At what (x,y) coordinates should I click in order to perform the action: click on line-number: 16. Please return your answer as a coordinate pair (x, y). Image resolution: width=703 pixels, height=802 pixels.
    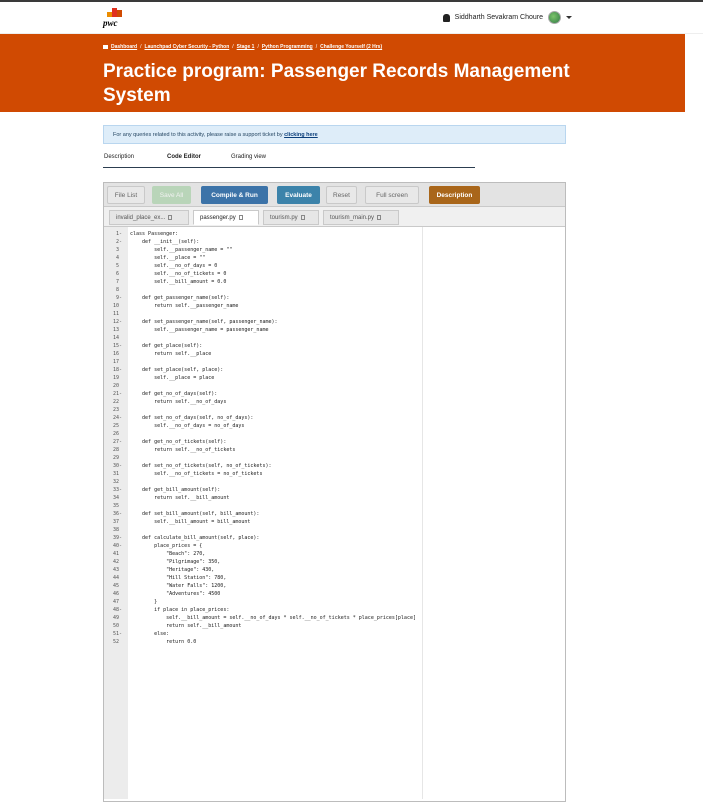
    Looking at the image, I should click on (117, 354).